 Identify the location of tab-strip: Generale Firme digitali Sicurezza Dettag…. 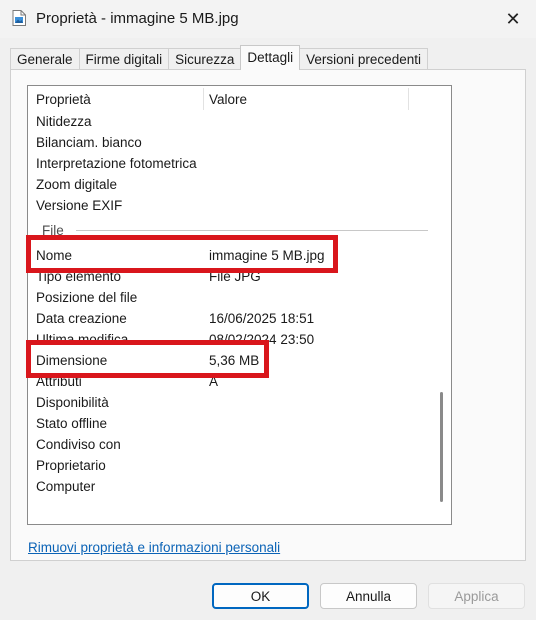
(219, 57).